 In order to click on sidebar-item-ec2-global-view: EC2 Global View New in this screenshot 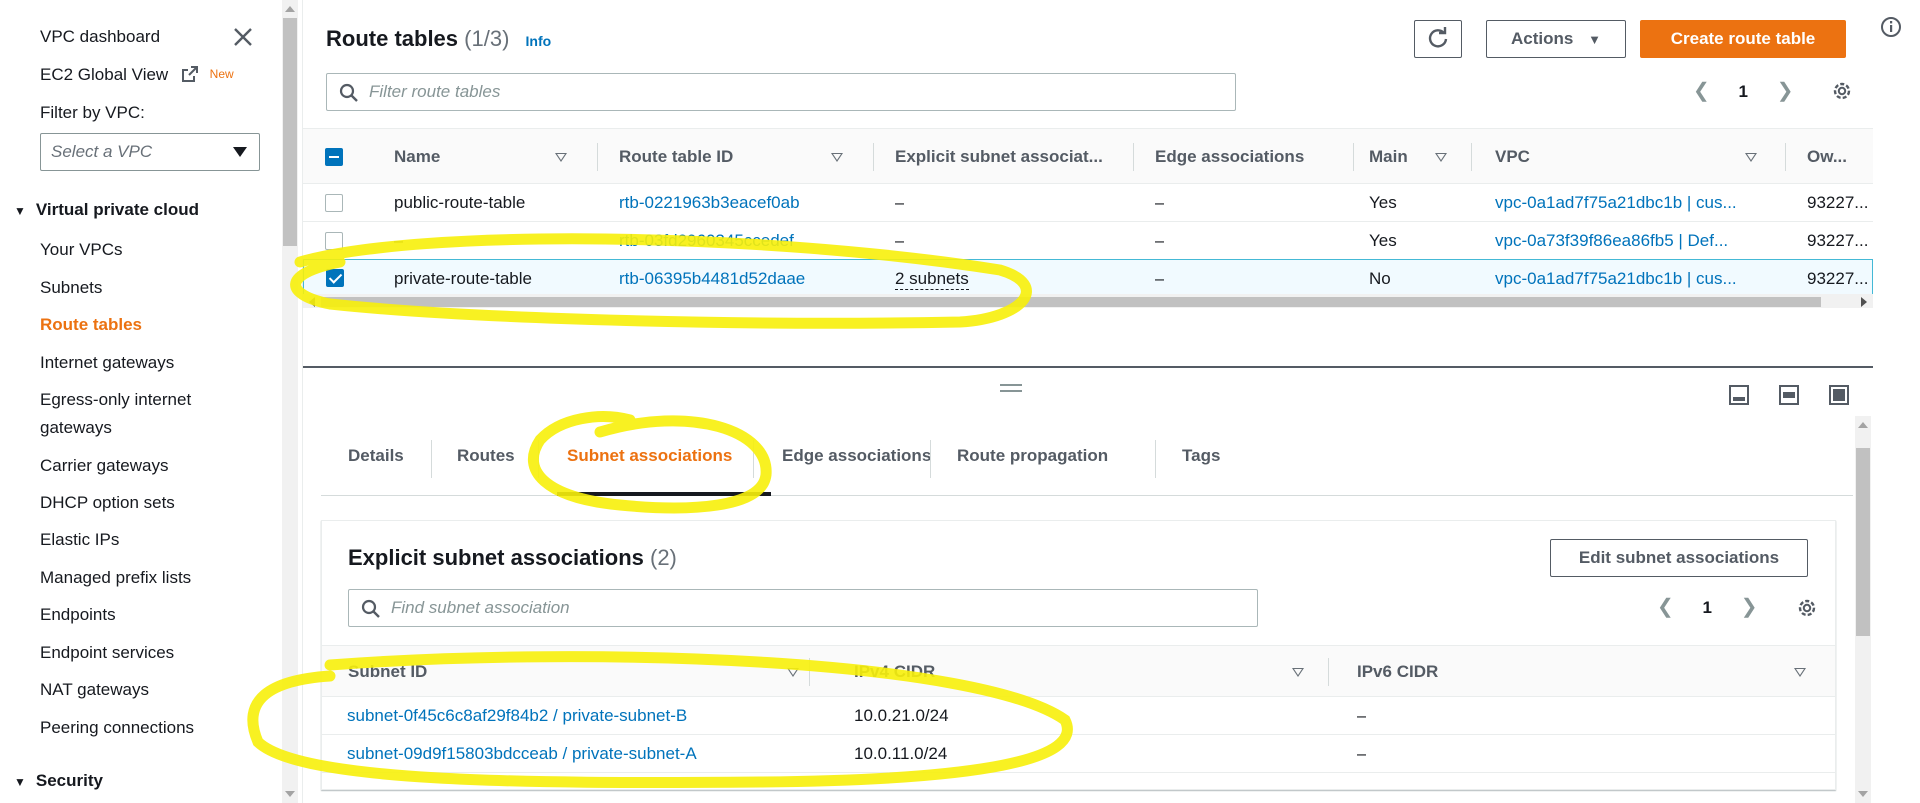, I will do `click(137, 75)`.